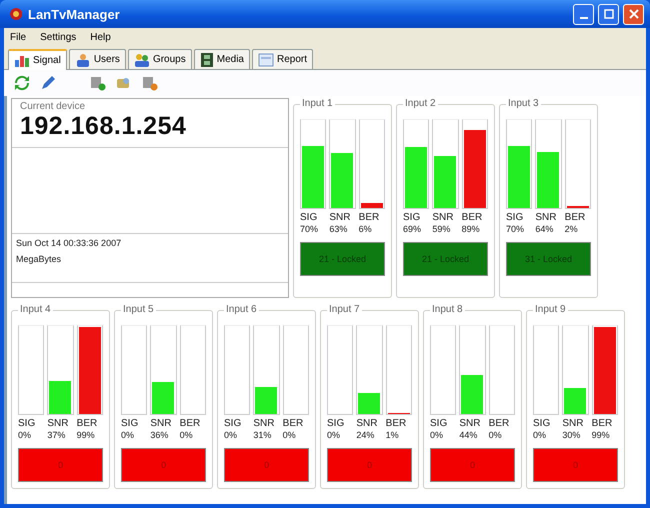 This screenshot has width=650, height=508. I want to click on meter-value: 44%, so click(468, 435).